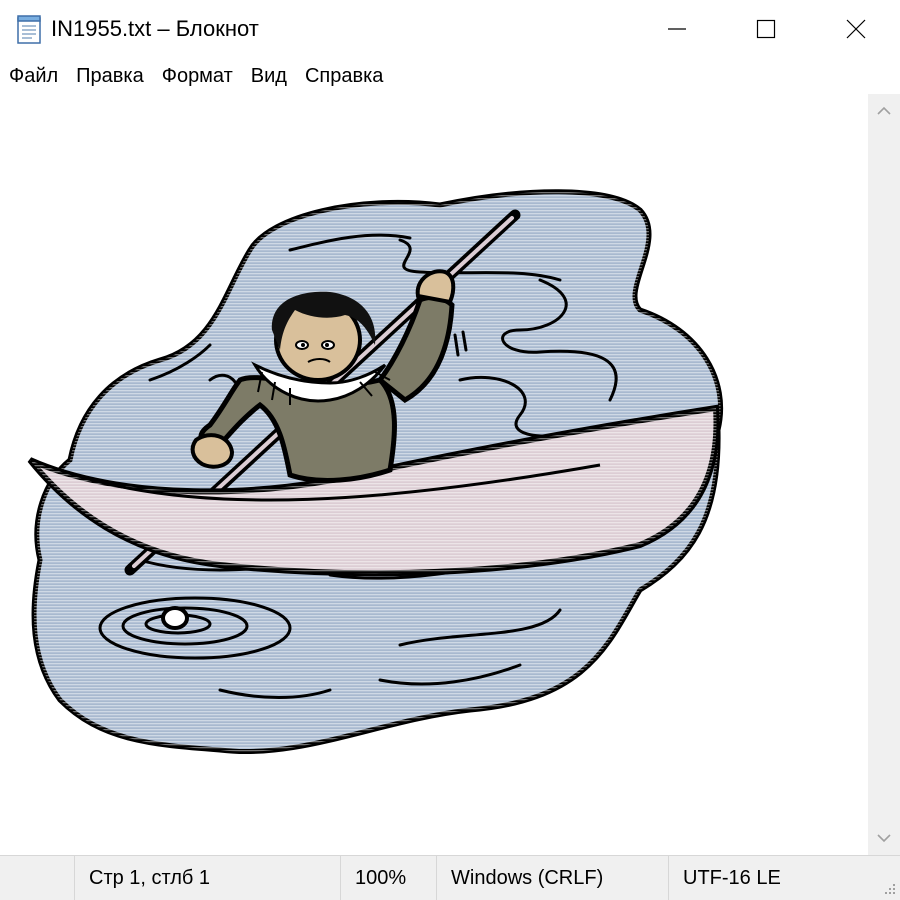 The height and width of the screenshot is (900, 900). What do you see at coordinates (552, 878) in the screenshot?
I see `status-line-ending: Windows (CRLF)` at bounding box center [552, 878].